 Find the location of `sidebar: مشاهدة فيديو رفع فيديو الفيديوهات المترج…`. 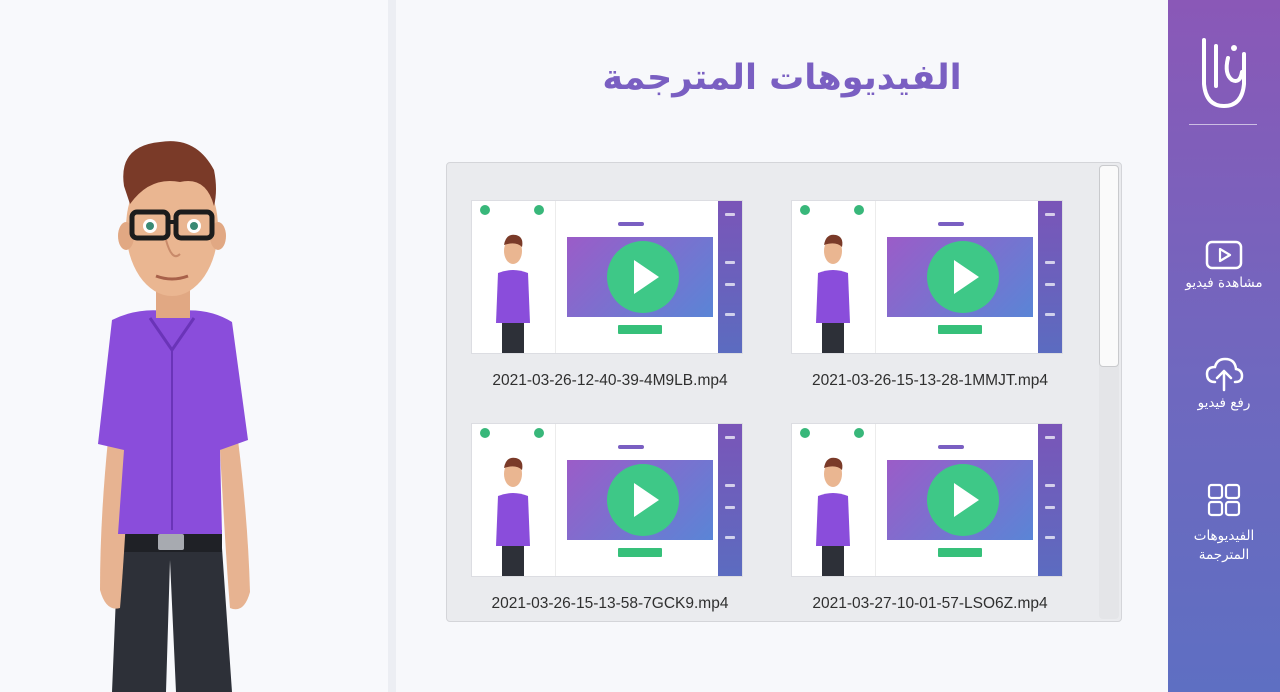

sidebar: مشاهدة فيديو رفع فيديو الفيديوهات المترج… is located at coordinates (1224, 346).